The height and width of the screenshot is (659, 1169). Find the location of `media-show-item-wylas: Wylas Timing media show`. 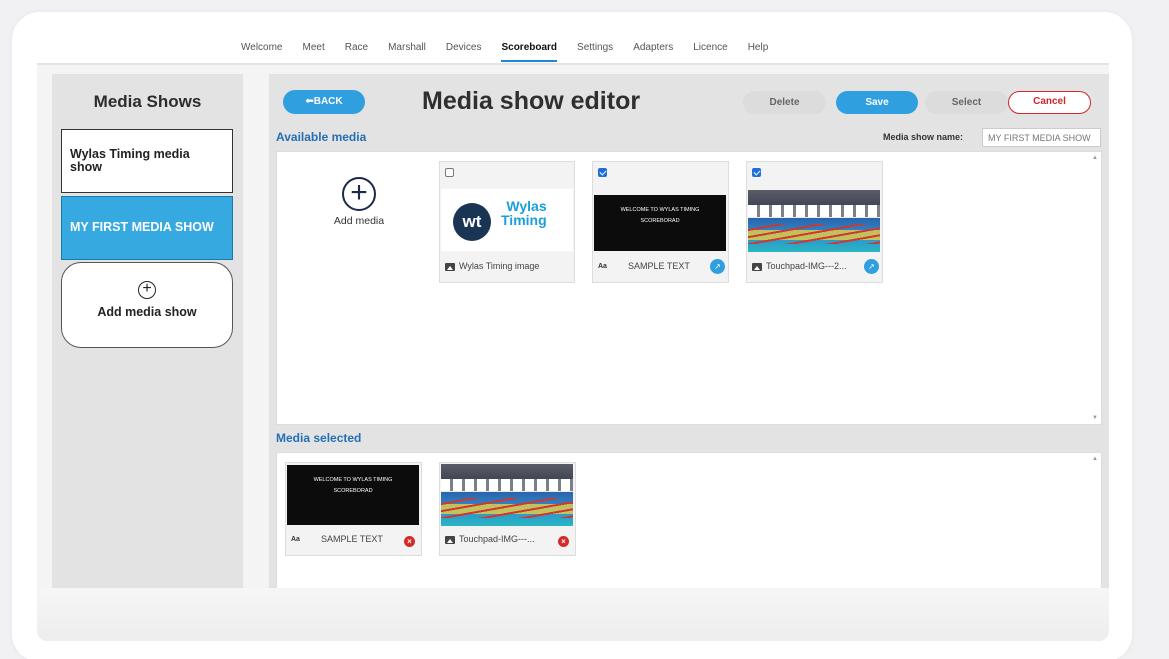

media-show-item-wylas: Wylas Timing media show is located at coordinates (147, 161).